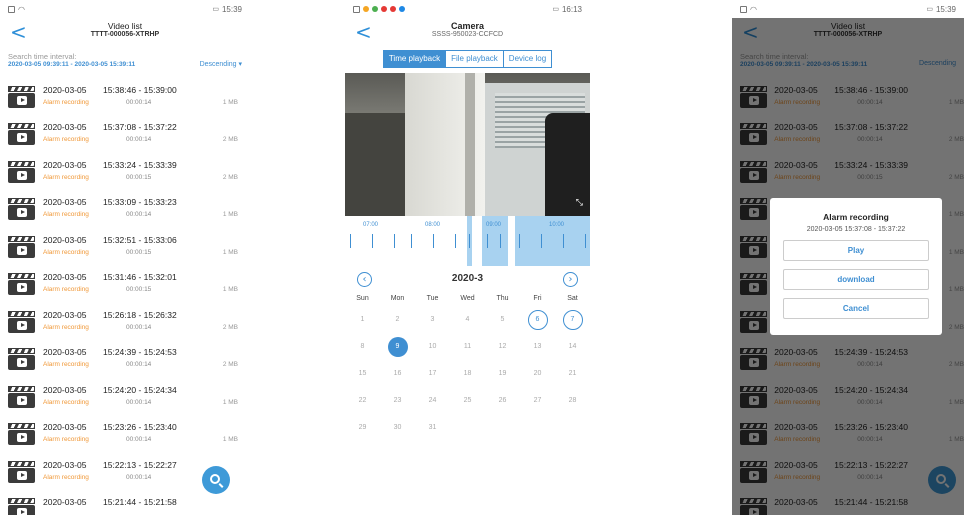 This screenshot has width=964, height=515. Describe the element at coordinates (432, 427) in the screenshot. I see `calendar-day: 31` at that location.